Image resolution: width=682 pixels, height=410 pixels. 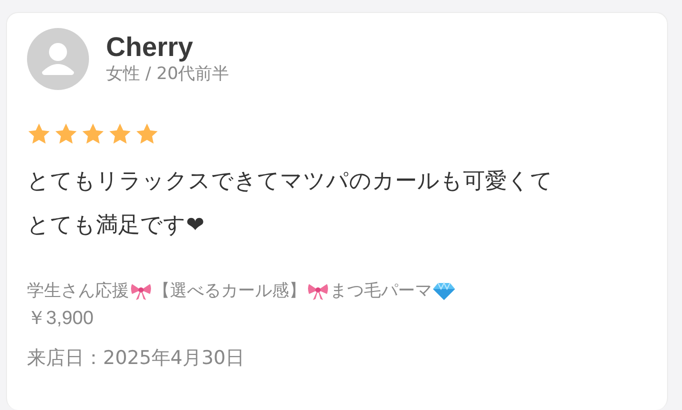 What do you see at coordinates (61, 319) in the screenshot?
I see `menu-price: ￥3,900` at bounding box center [61, 319].